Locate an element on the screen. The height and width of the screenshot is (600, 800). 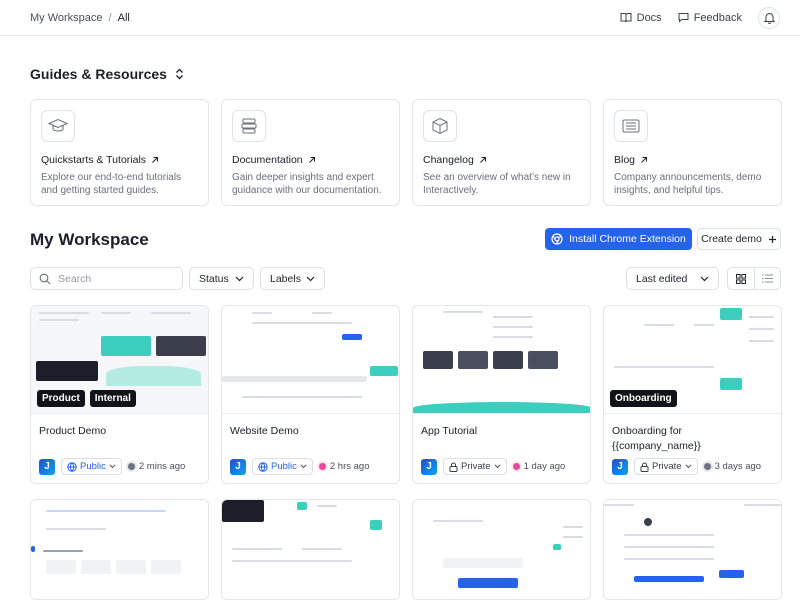
last-edited: 3 days ago is located at coordinates (732, 466).